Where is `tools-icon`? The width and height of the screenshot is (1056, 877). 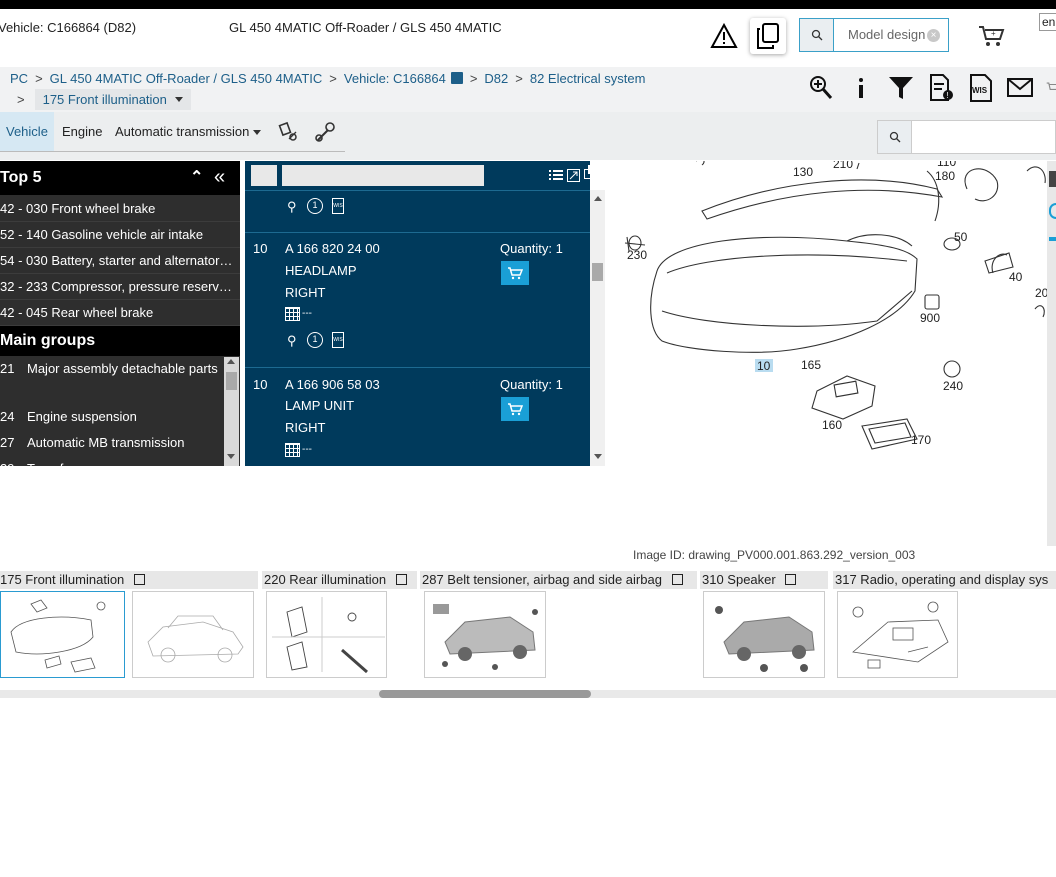
tools-icon is located at coordinates (325, 132).